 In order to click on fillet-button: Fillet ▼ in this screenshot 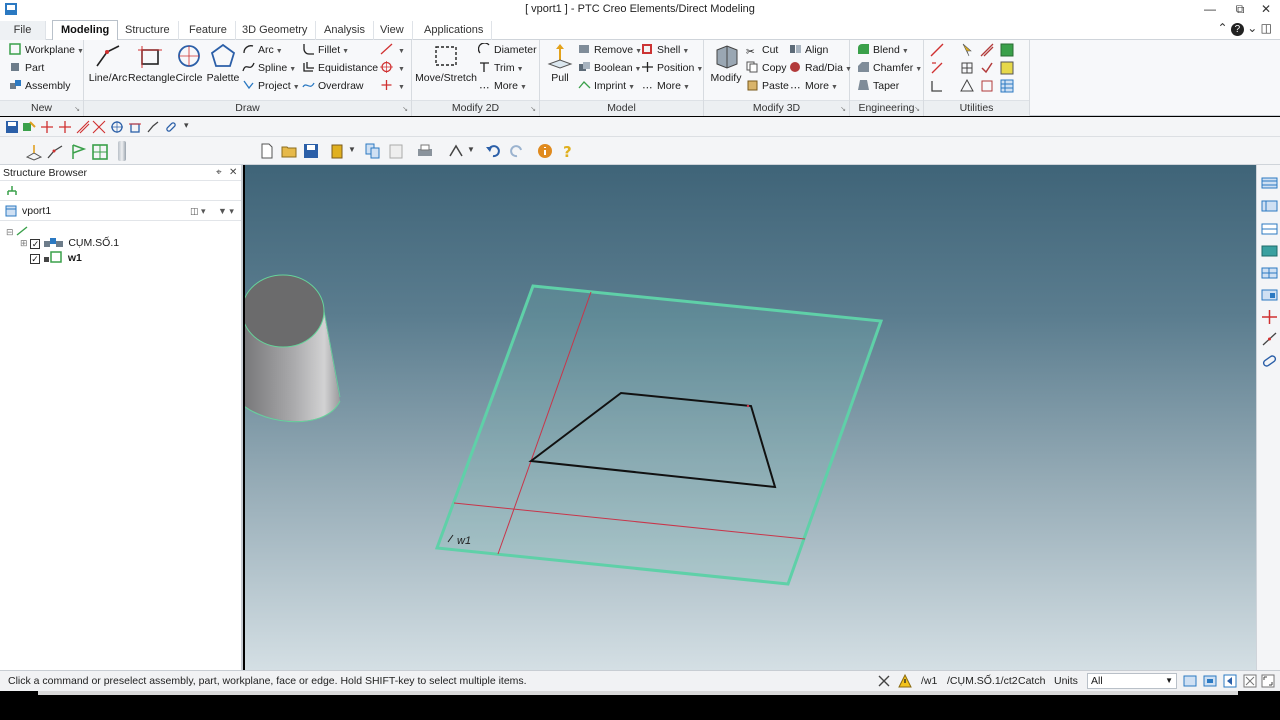, I will do `click(325, 50)`.